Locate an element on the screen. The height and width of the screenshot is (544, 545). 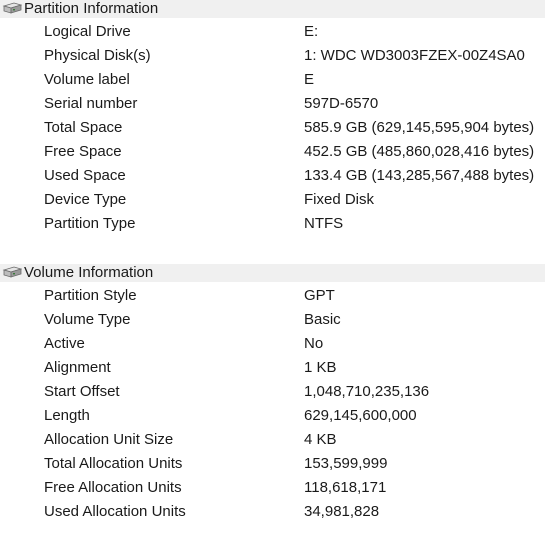
section-title: Partition Information is located at coordinates (91, 8).